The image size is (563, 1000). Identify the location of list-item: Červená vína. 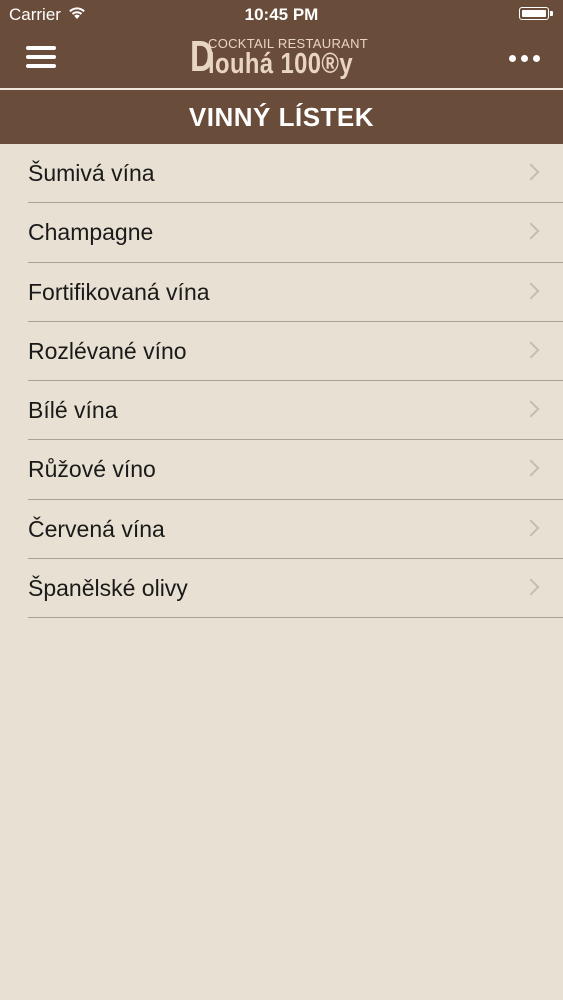
(281, 530).